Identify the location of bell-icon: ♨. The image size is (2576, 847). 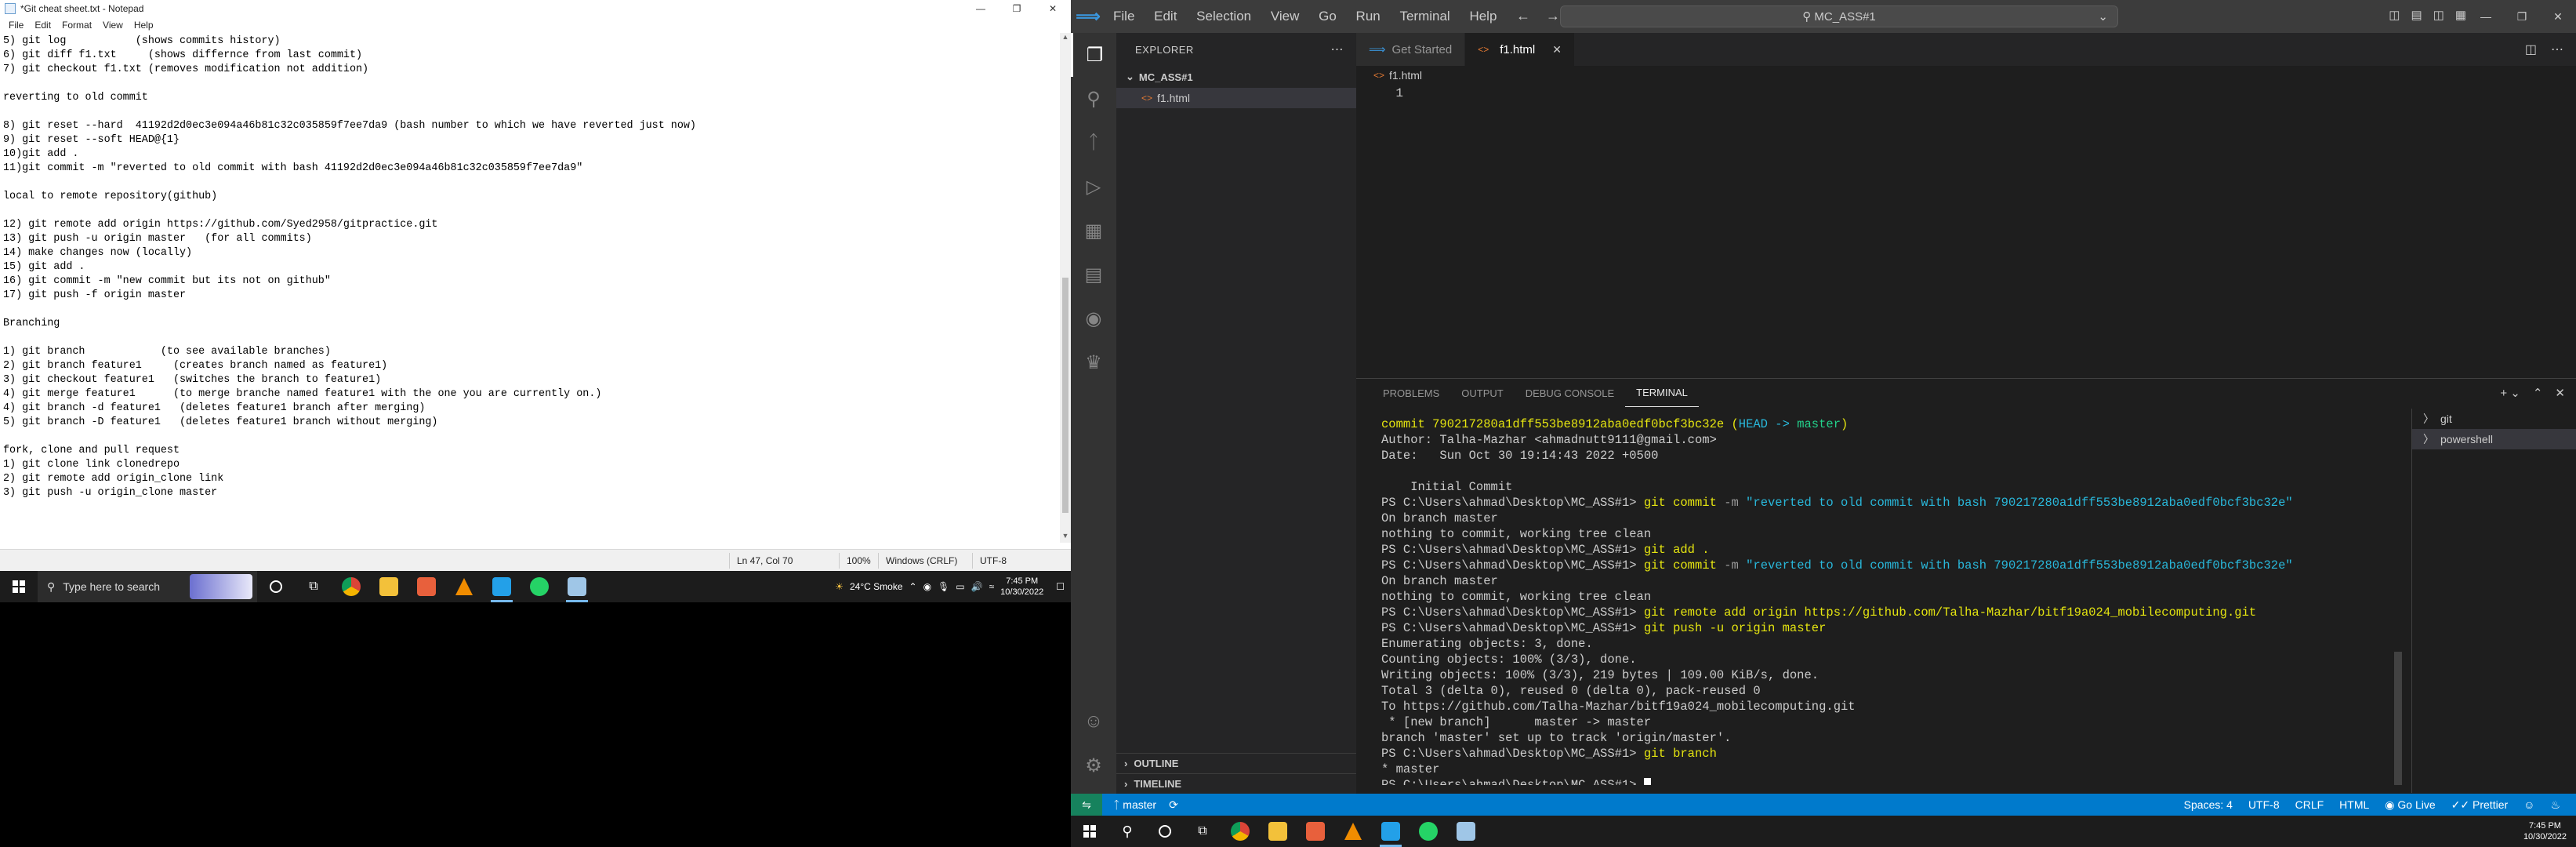
(2555, 805).